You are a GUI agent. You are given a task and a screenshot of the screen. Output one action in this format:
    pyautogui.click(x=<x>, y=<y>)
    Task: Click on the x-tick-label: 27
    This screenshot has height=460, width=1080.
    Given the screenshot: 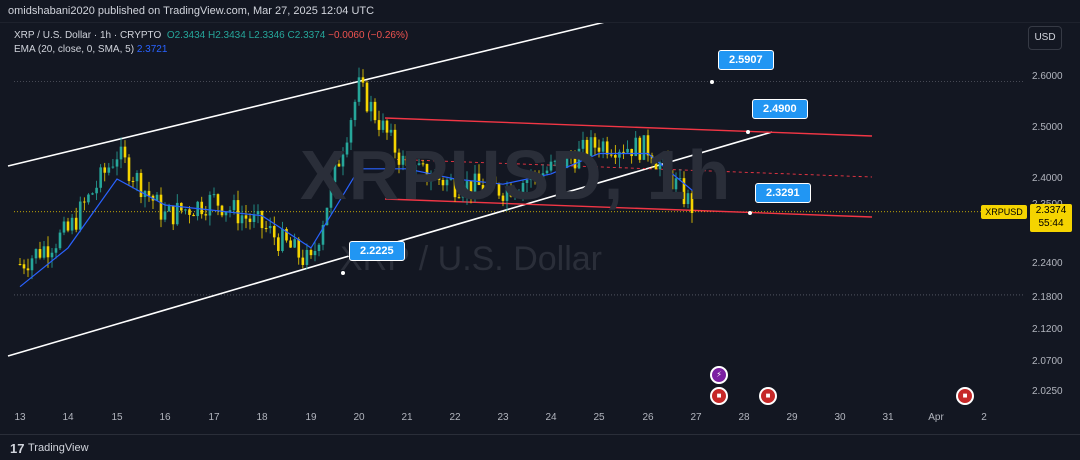 What is the action you would take?
    pyautogui.click(x=696, y=417)
    